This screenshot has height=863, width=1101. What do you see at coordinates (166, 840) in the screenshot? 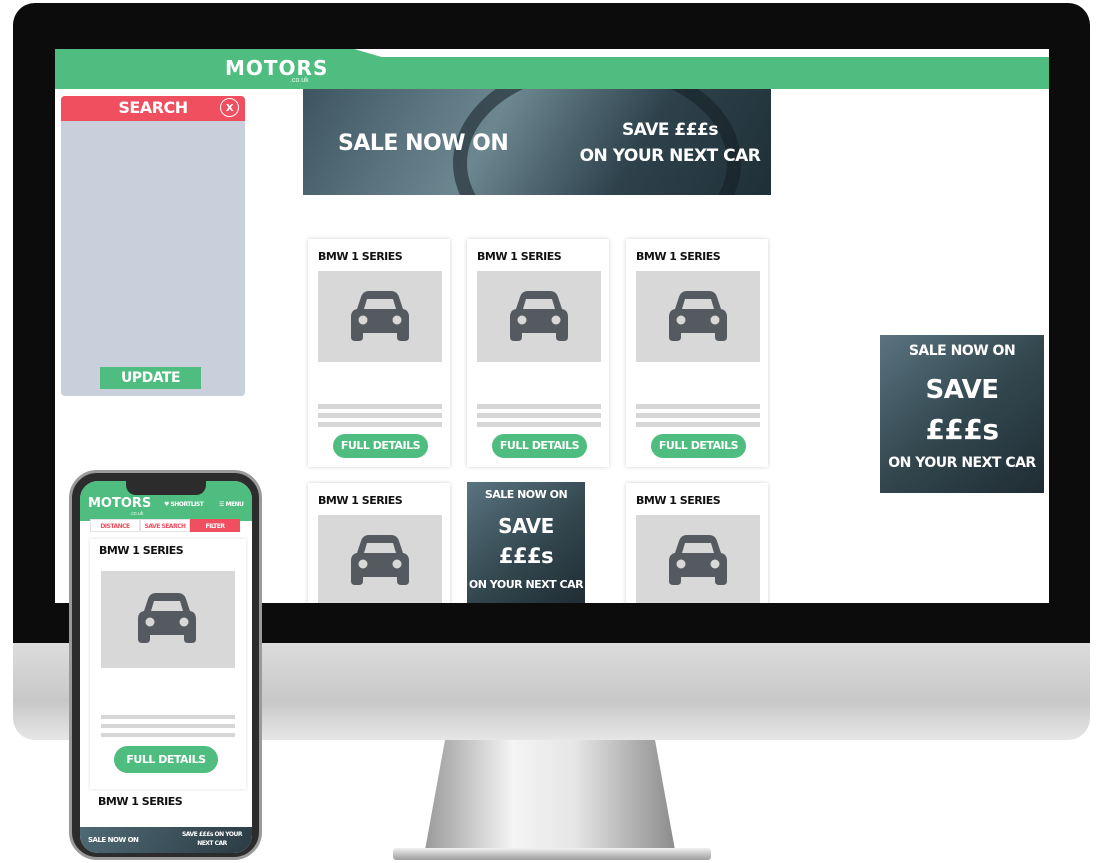
I see `mobile-sale-banner: SALE NOW ON SAVE £££s ON YOUR NEXT CAR` at bounding box center [166, 840].